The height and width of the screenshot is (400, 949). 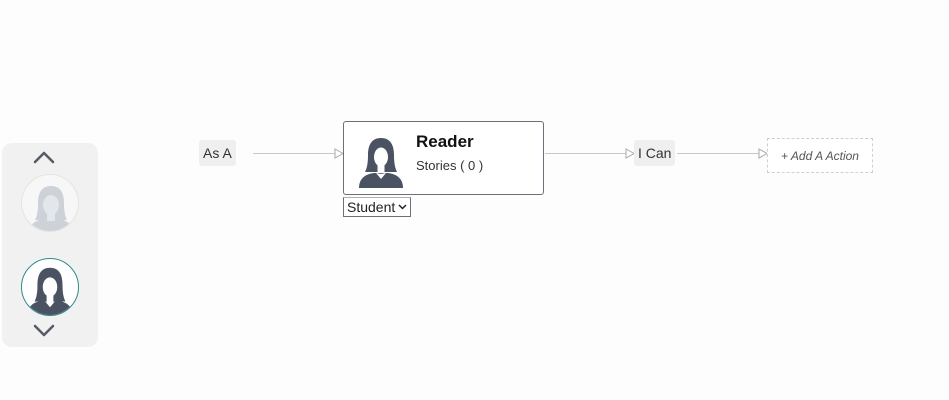 I want to click on role-select-value: Student, so click(x=371, y=207).